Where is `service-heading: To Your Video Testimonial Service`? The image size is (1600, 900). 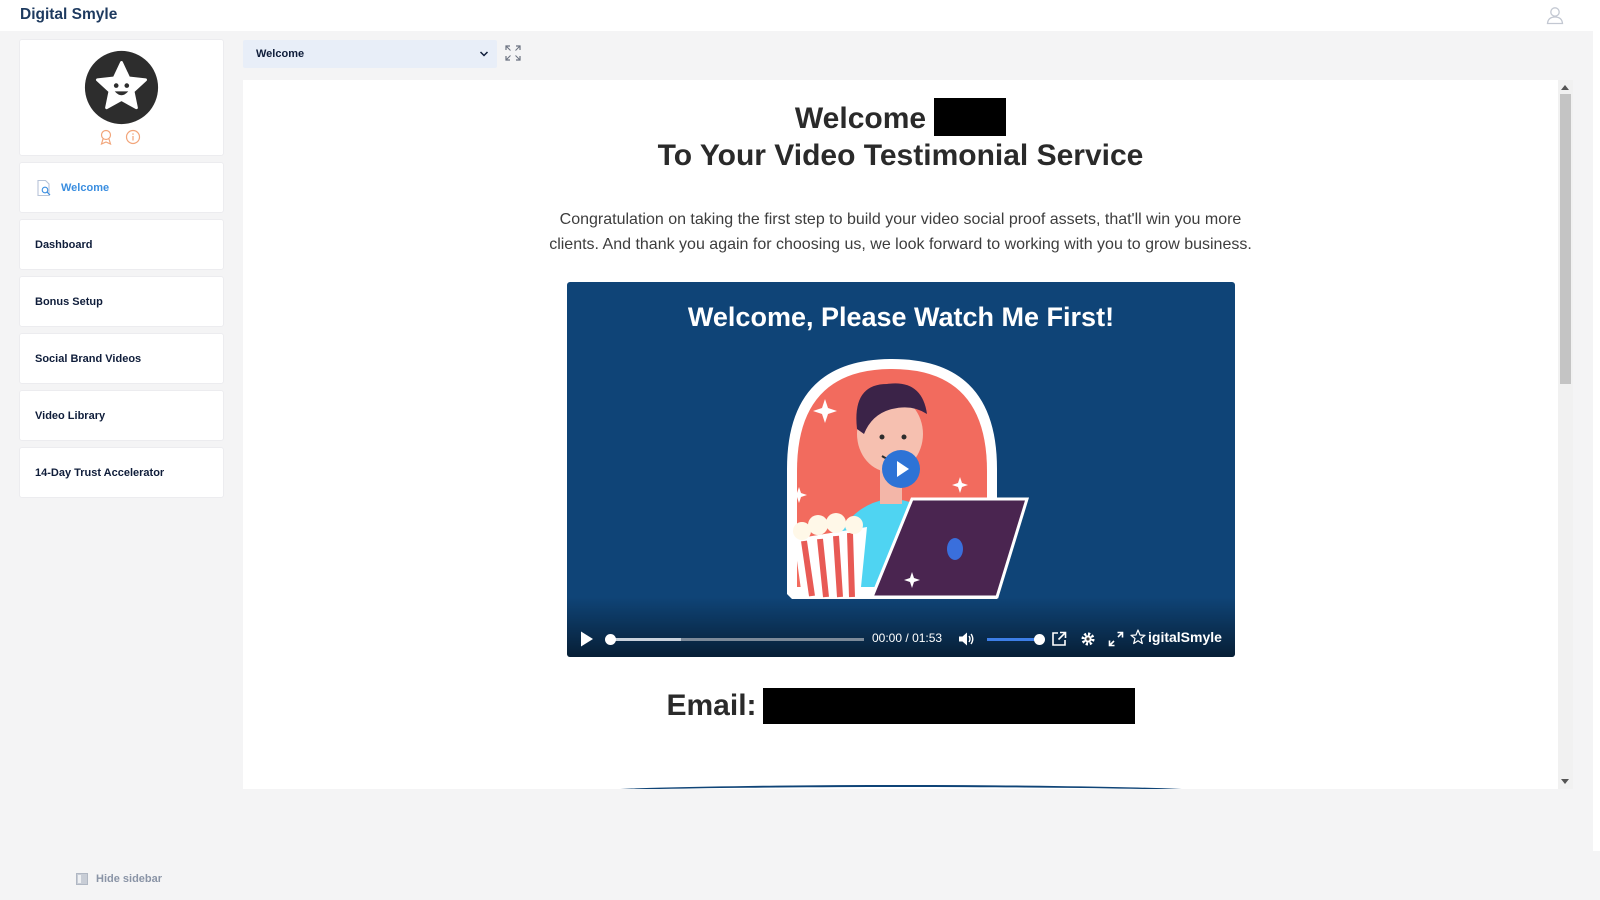
service-heading: To Your Video Testimonial Service is located at coordinates (900, 155).